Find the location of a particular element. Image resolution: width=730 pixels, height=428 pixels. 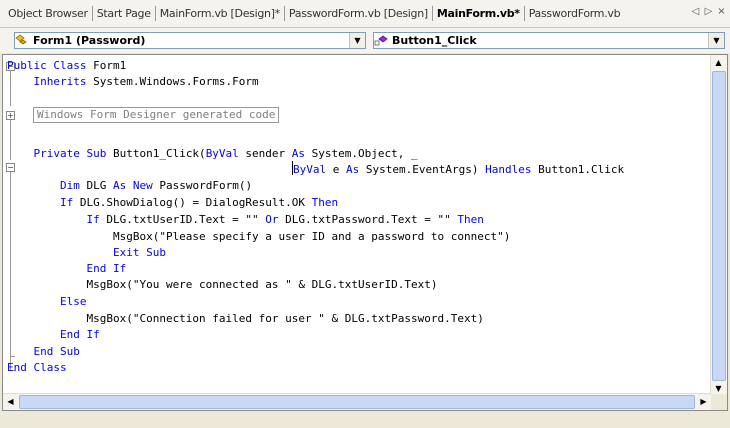

keyword: Private Sub is located at coordinates (57, 153).